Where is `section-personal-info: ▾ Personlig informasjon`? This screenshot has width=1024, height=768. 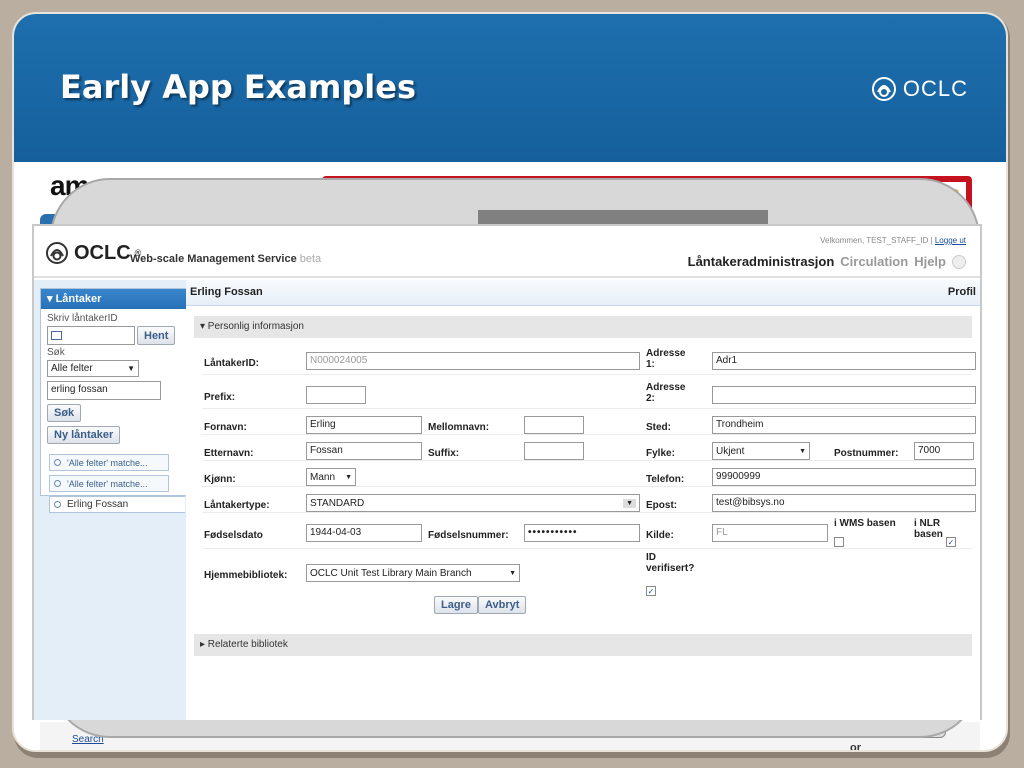 section-personal-info: ▾ Personlig informasjon is located at coordinates (583, 327).